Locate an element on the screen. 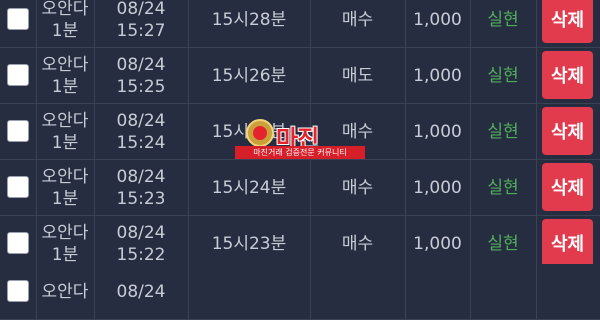  amount-cell is located at coordinates (437, 292).